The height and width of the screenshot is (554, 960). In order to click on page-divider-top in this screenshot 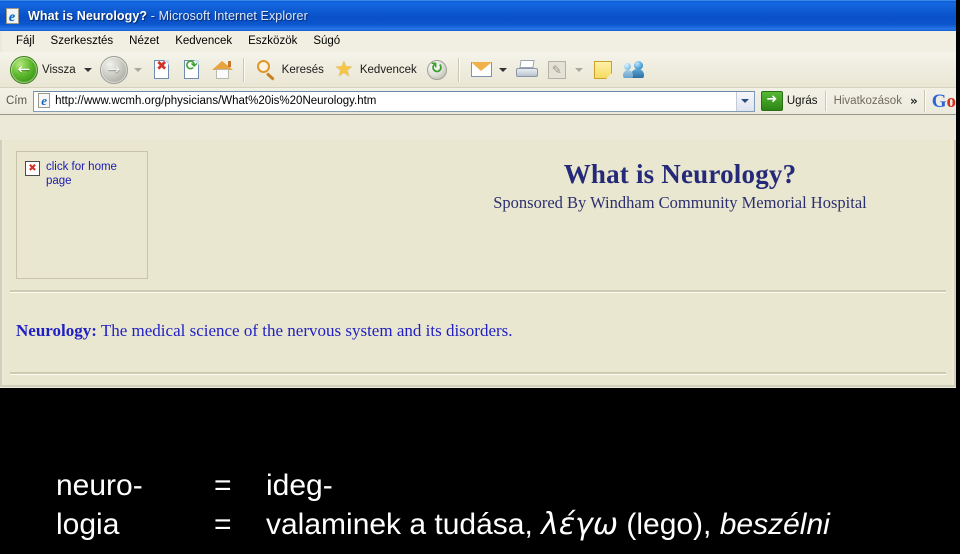, I will do `click(478, 291)`.